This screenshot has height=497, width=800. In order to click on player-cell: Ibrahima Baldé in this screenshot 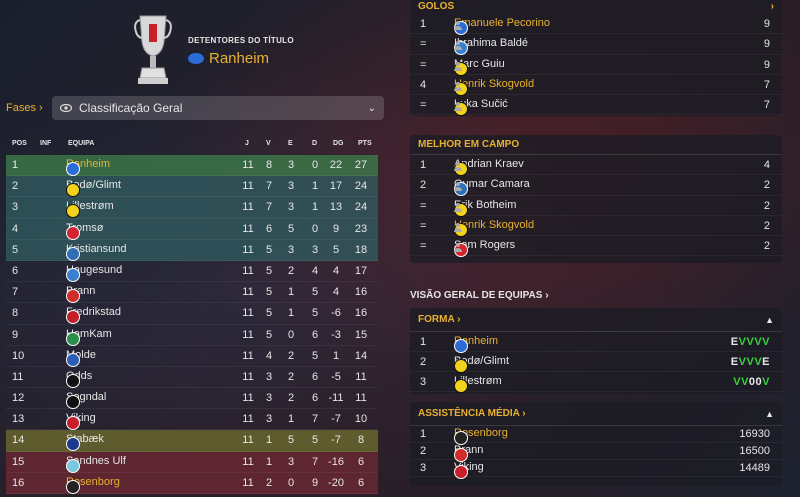, I will do `click(491, 46)`.